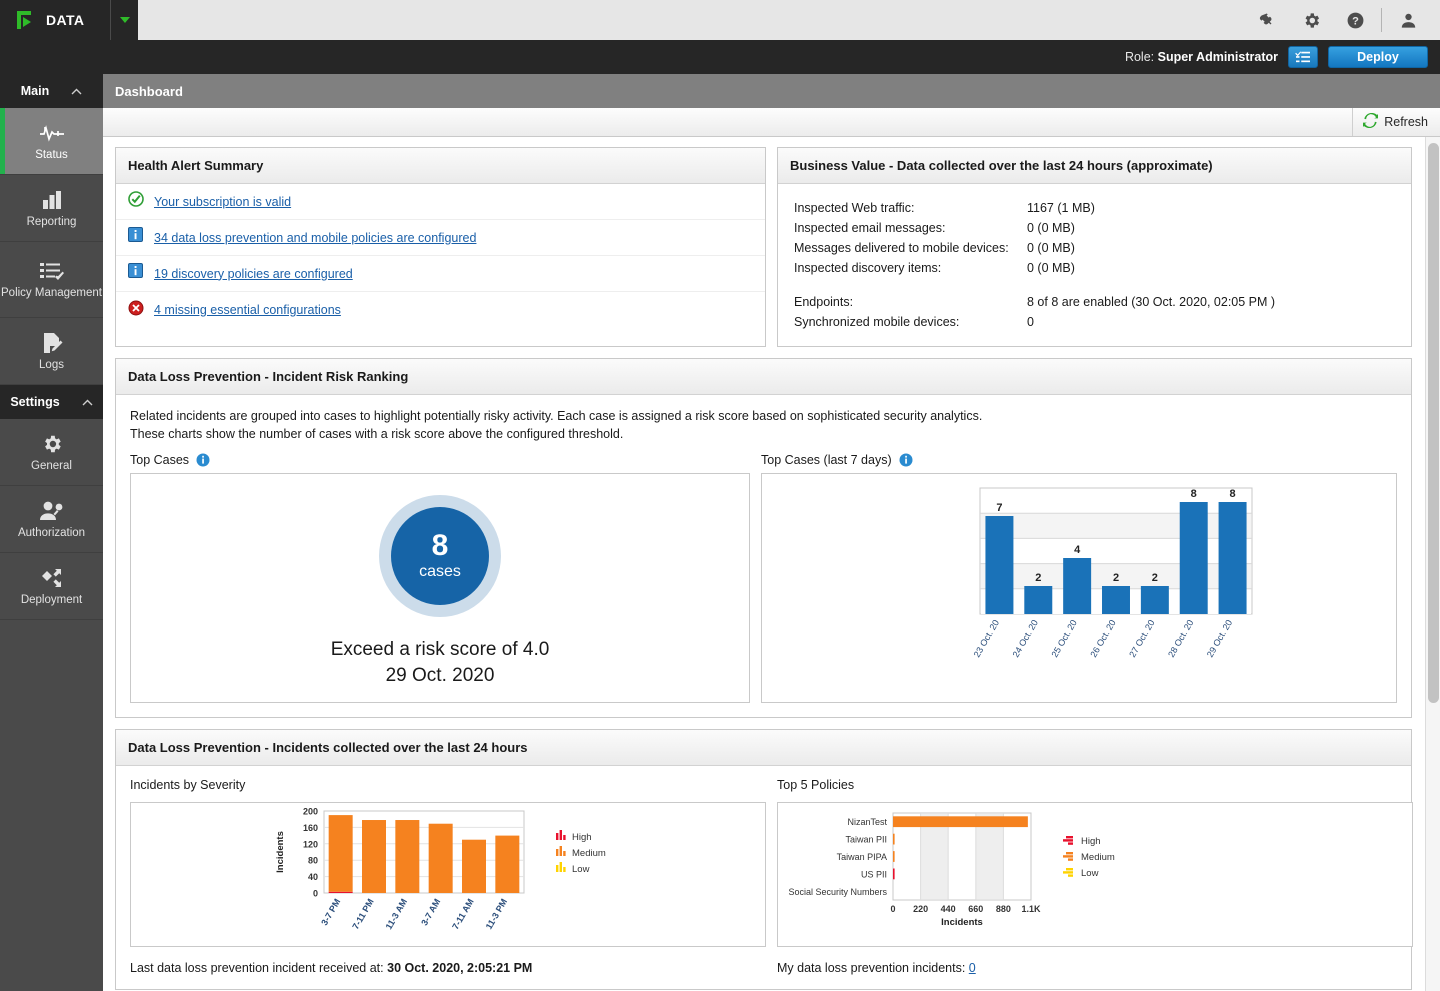 Image resolution: width=1440 pixels, height=991 pixels. I want to click on svg-text: 26 Oct. 20, so click(1102, 638).